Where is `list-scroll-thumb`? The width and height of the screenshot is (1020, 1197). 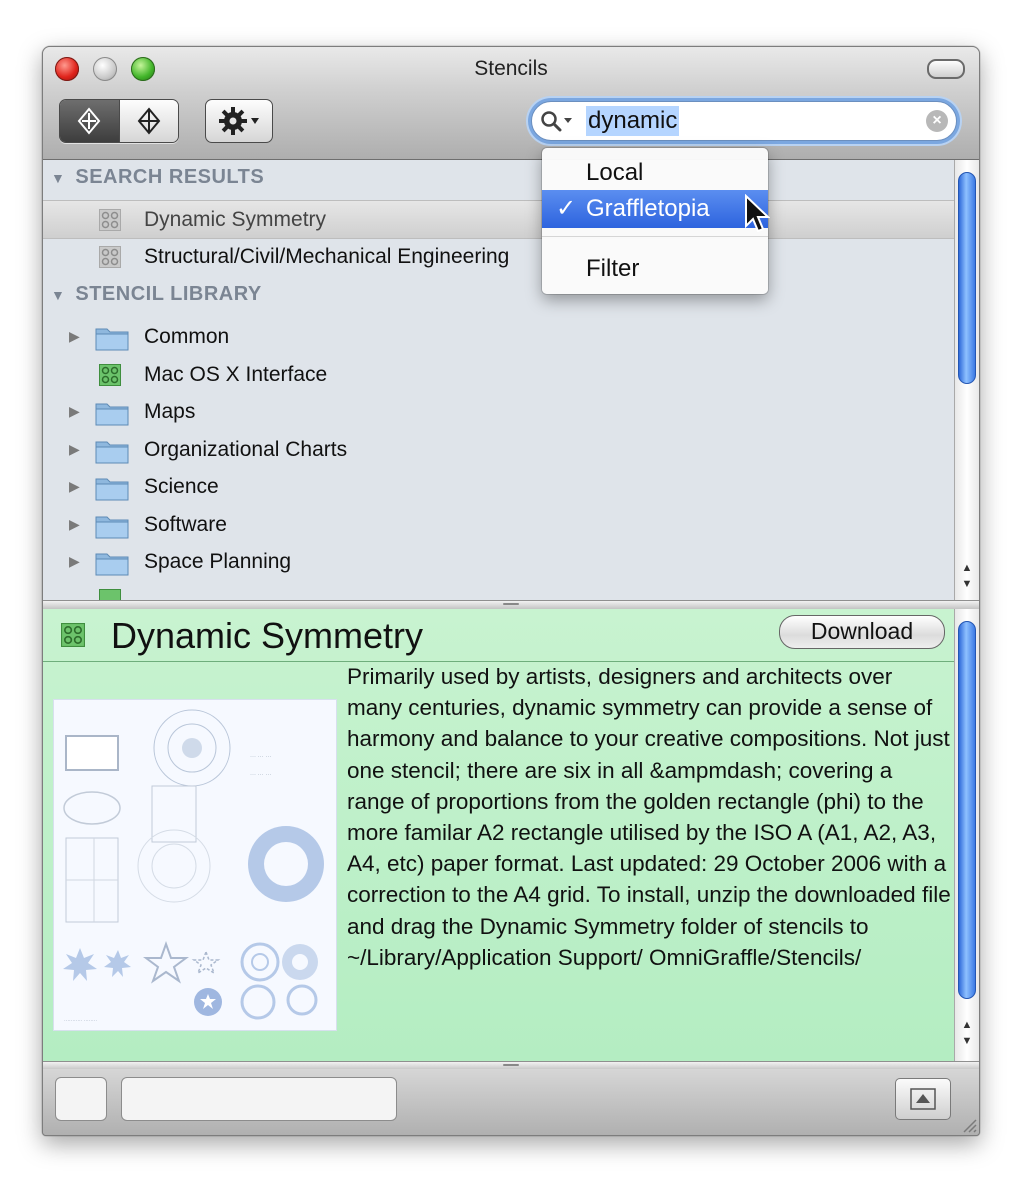
list-scroll-thumb is located at coordinates (967, 278).